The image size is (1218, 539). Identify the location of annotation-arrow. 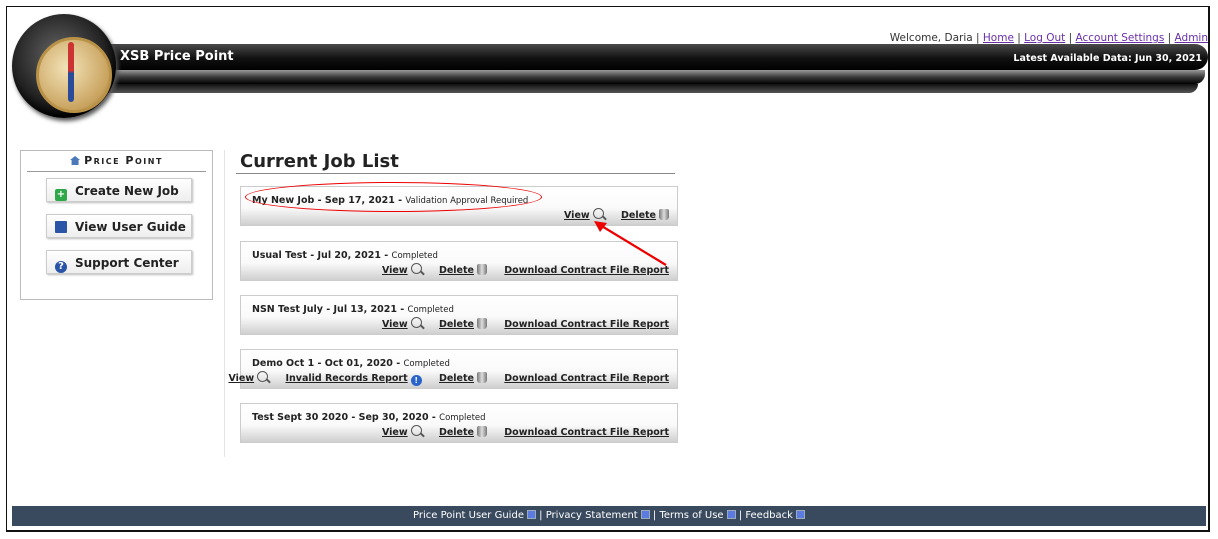
(630, 243).